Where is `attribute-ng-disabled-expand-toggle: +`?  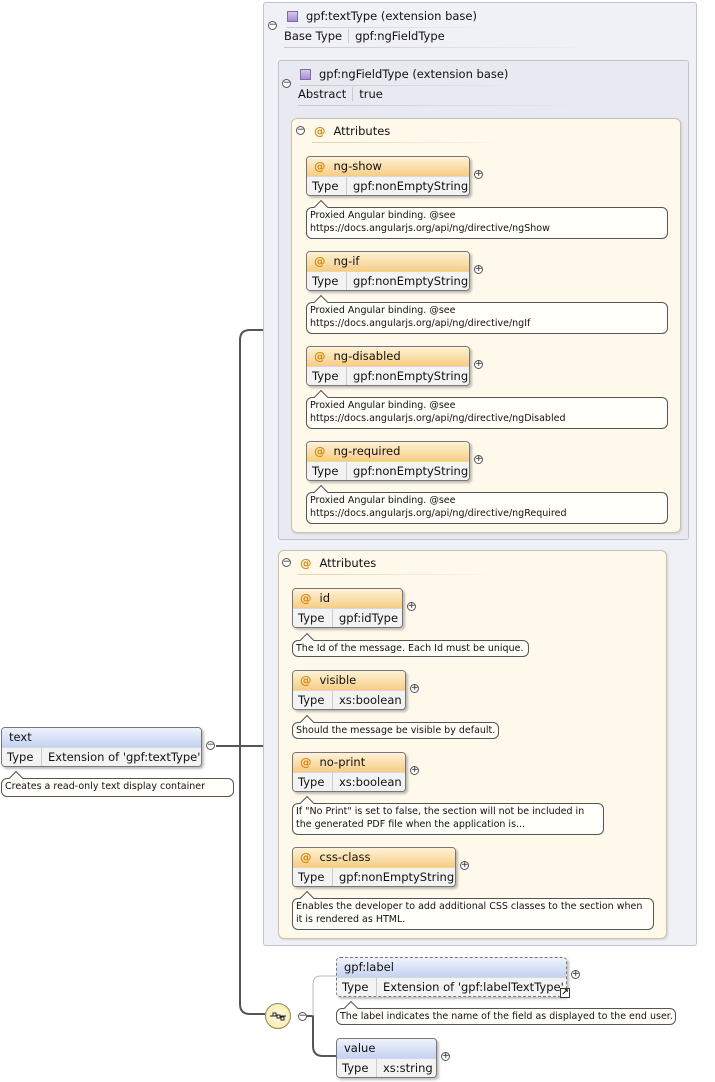 attribute-ng-disabled-expand-toggle: + is located at coordinates (478, 364).